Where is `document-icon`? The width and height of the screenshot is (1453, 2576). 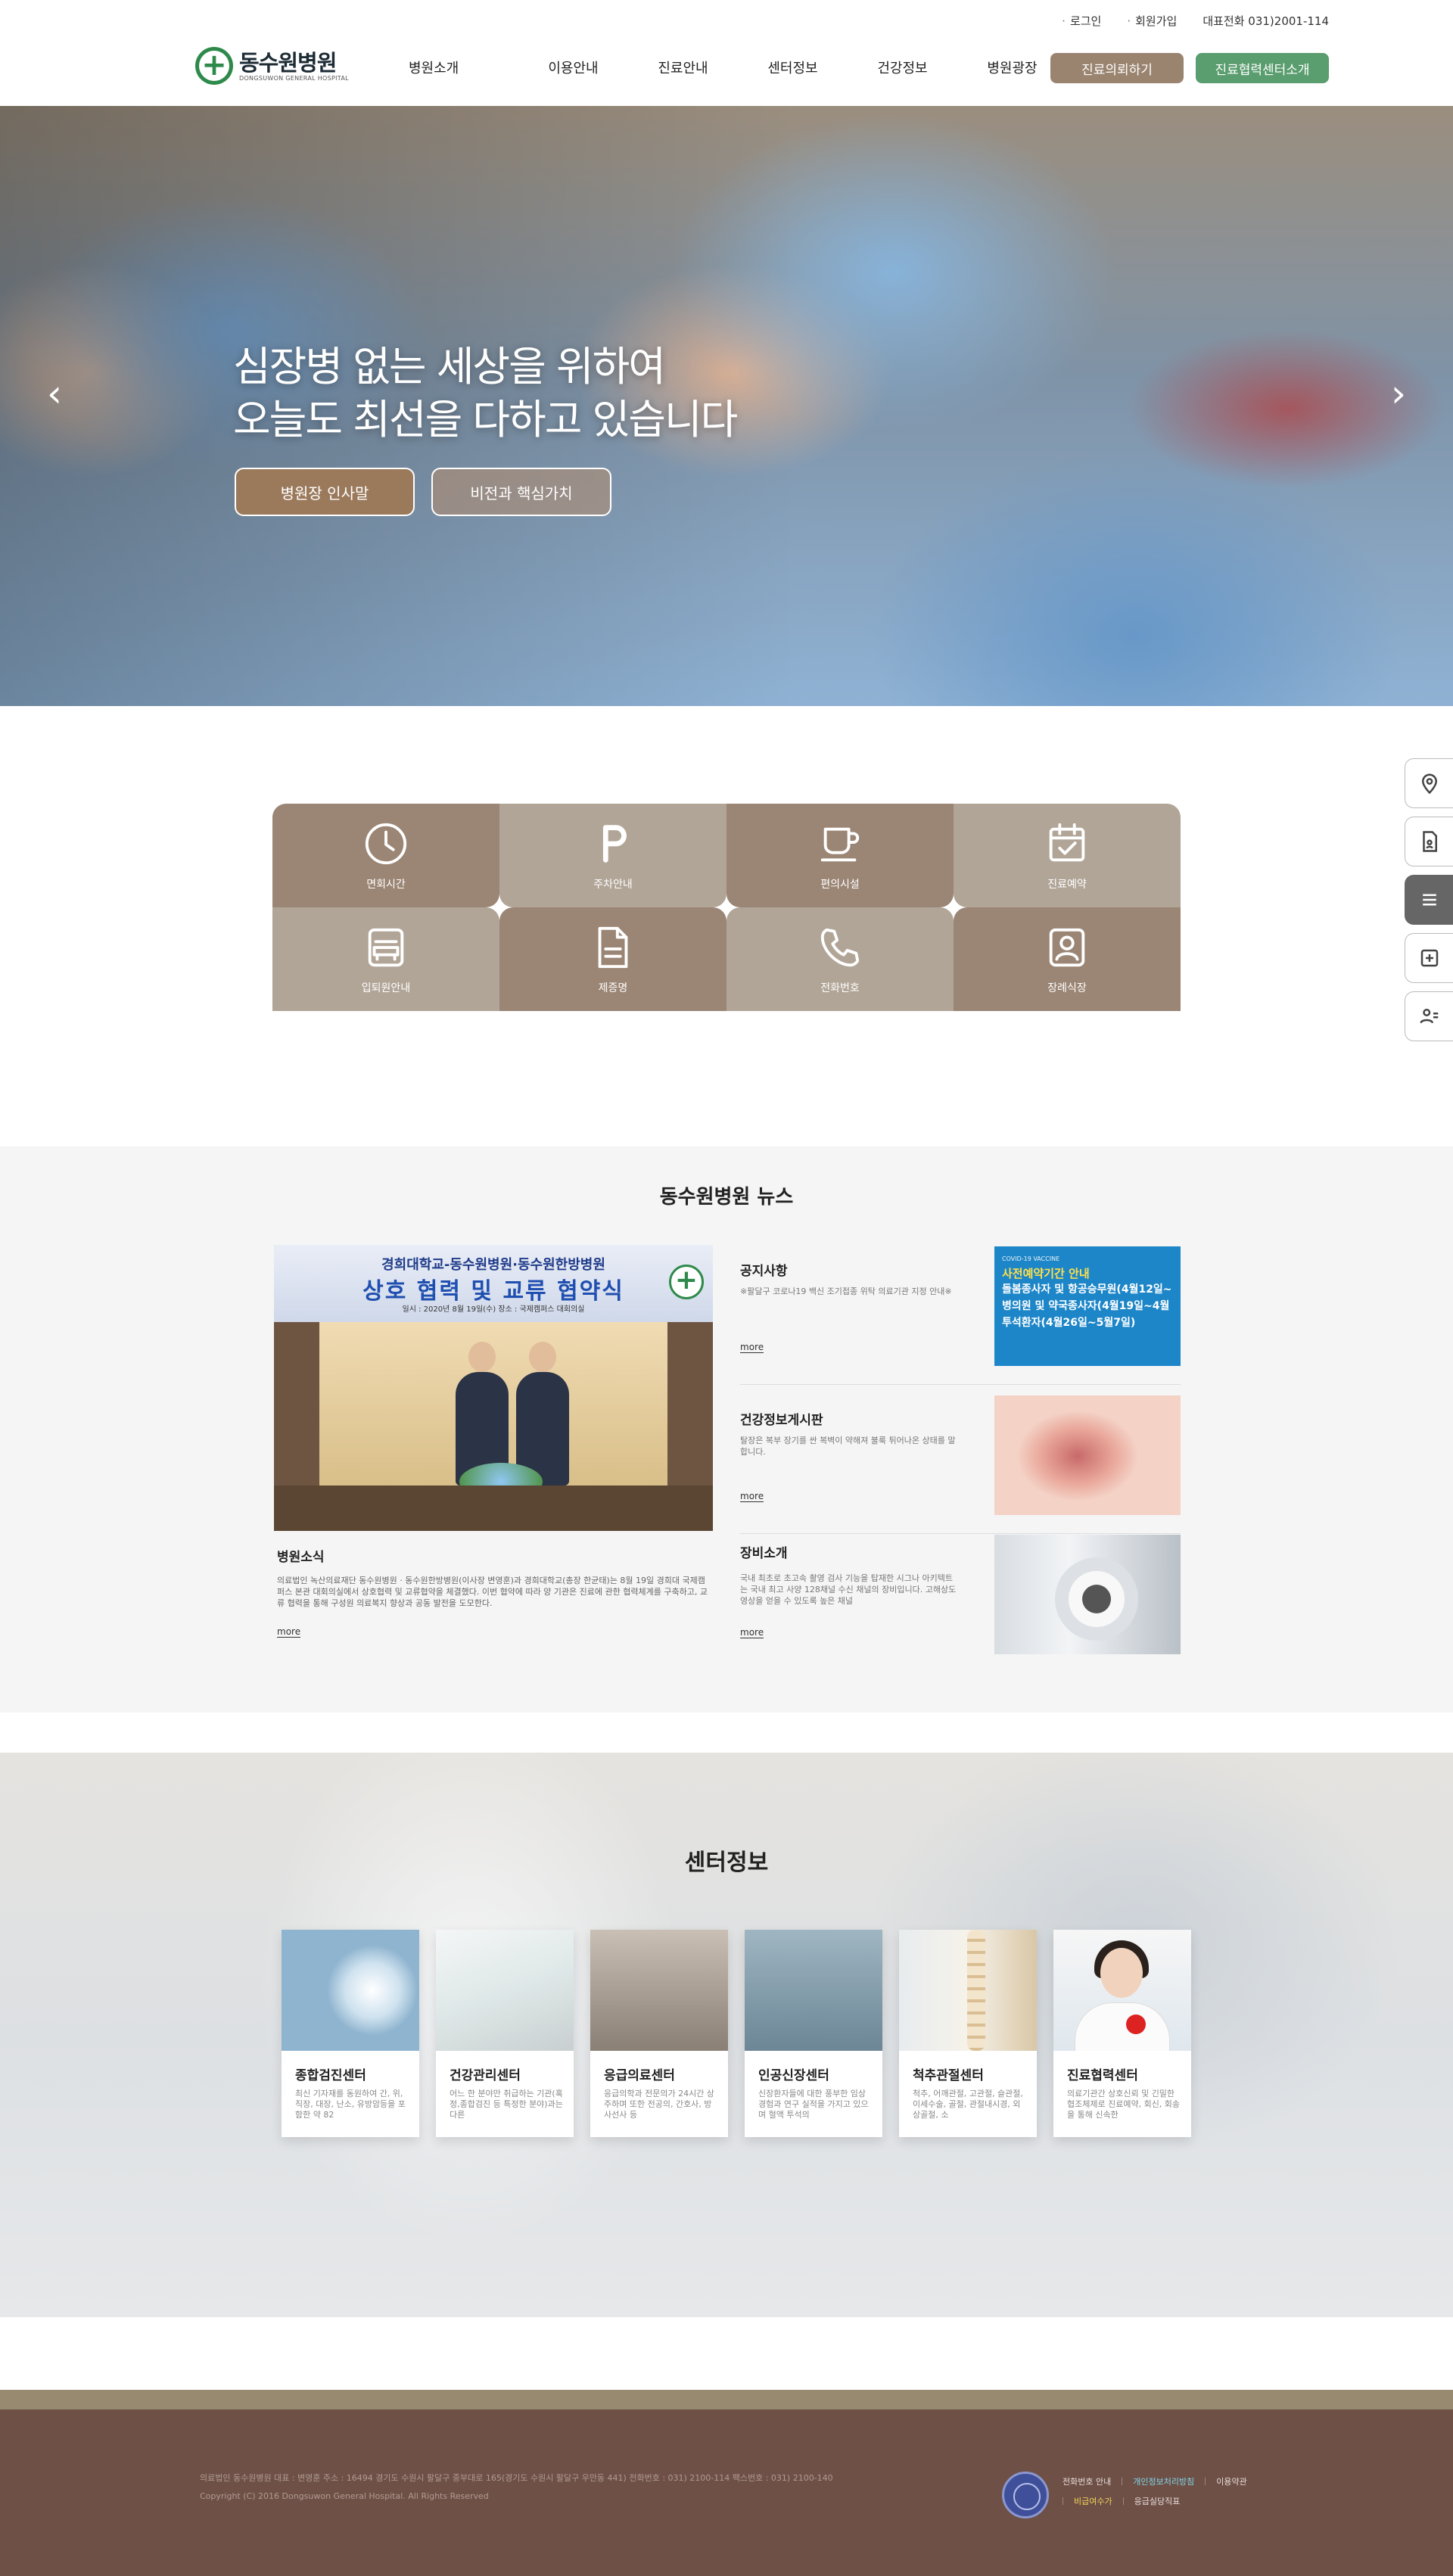 document-icon is located at coordinates (1429, 842).